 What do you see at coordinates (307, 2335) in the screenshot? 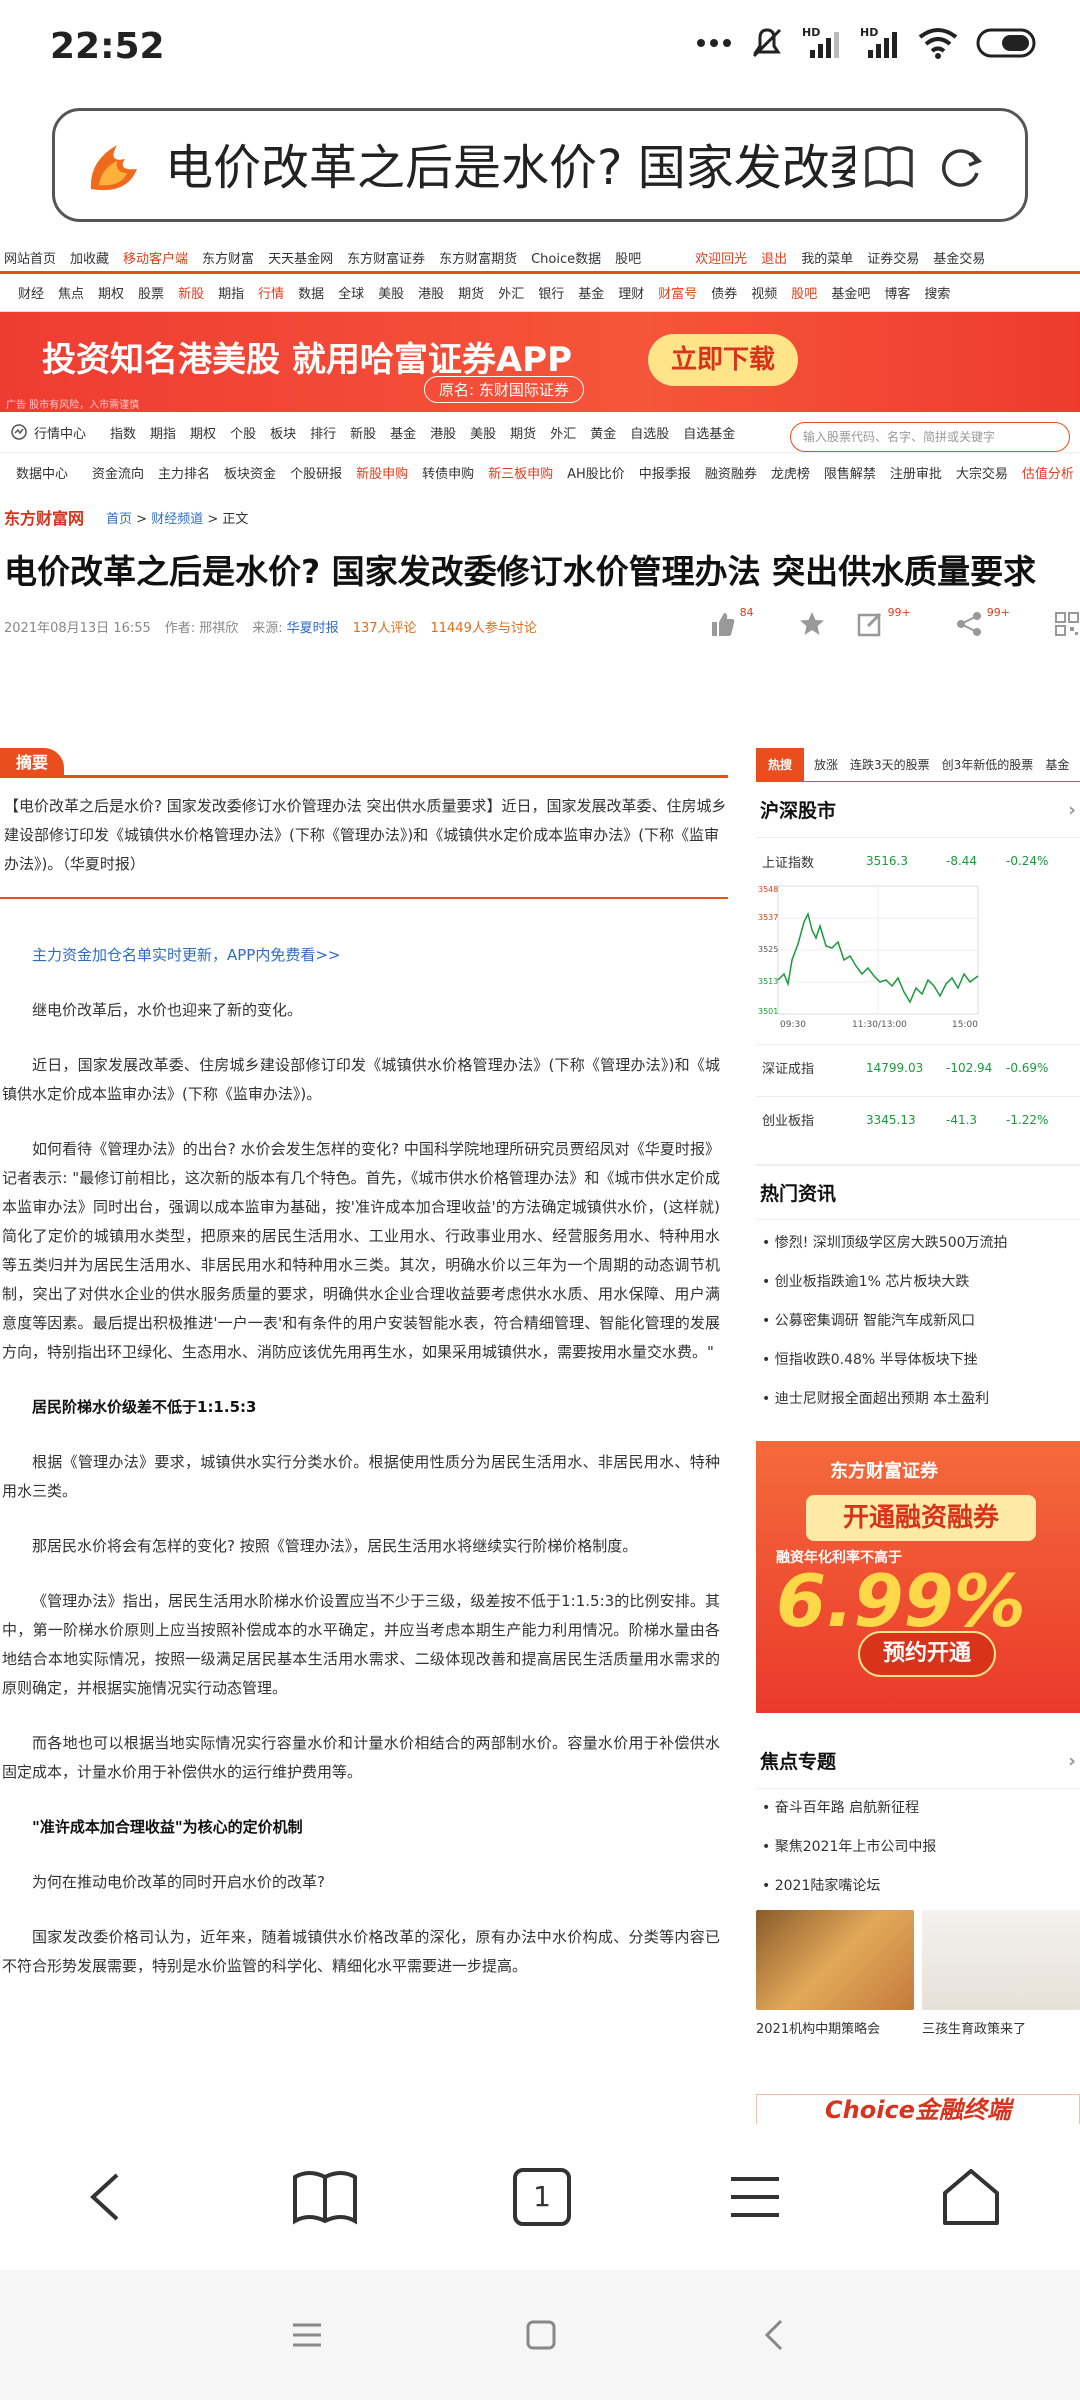
I see `recents-icon` at bounding box center [307, 2335].